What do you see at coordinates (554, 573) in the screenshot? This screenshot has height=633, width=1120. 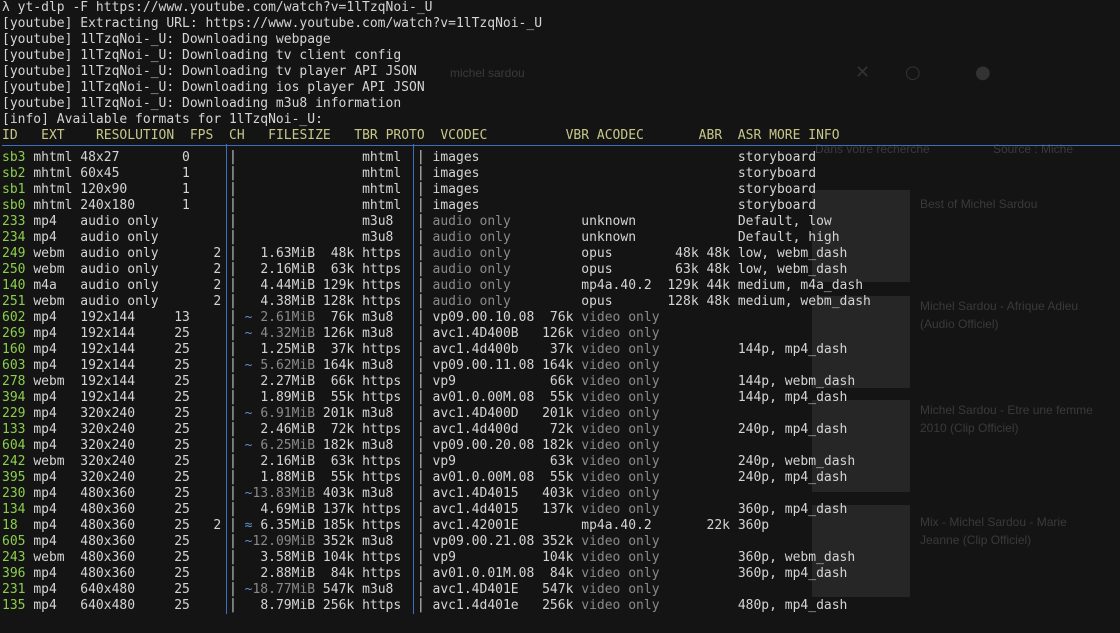 I see `format-vbr: 84k` at bounding box center [554, 573].